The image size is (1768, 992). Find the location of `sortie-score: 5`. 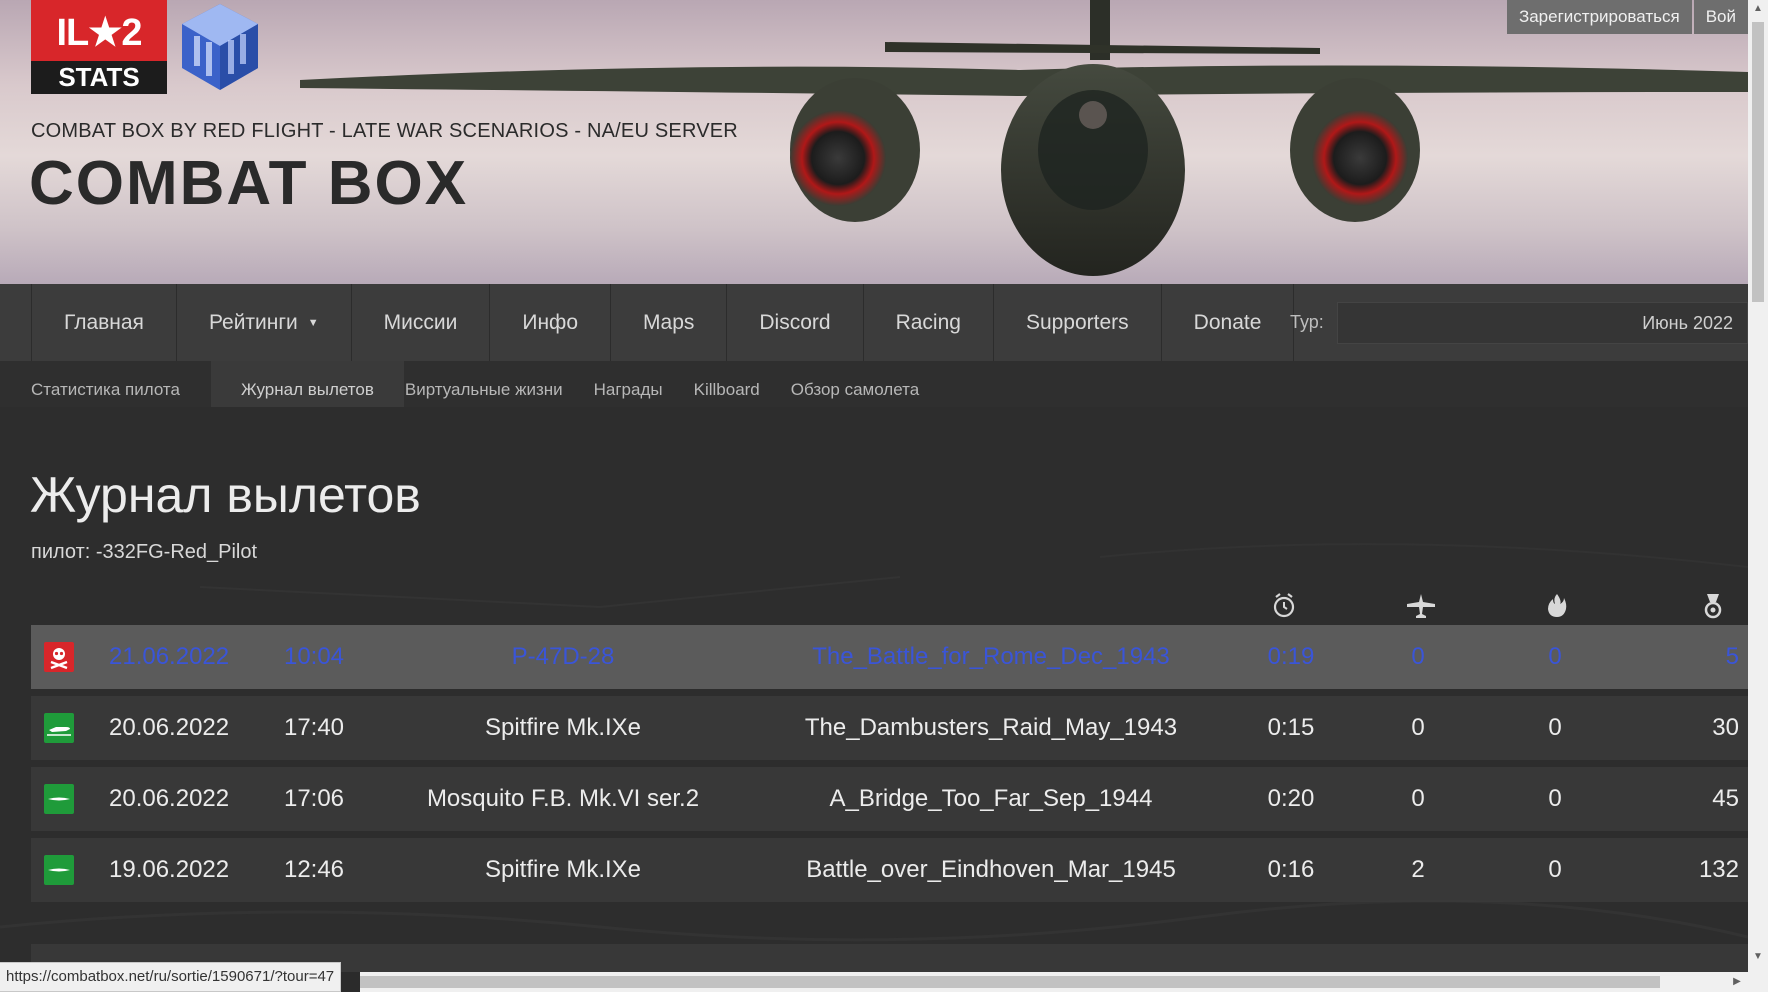

sortie-score: 5 is located at coordinates (1732, 656).